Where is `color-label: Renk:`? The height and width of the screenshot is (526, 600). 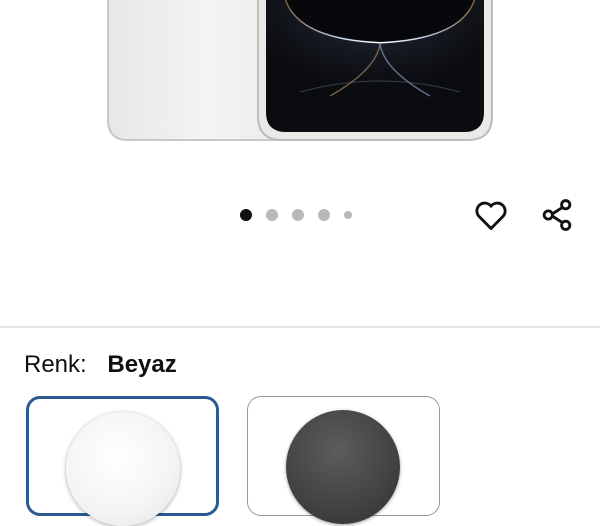
color-label: Renk: is located at coordinates (55, 364).